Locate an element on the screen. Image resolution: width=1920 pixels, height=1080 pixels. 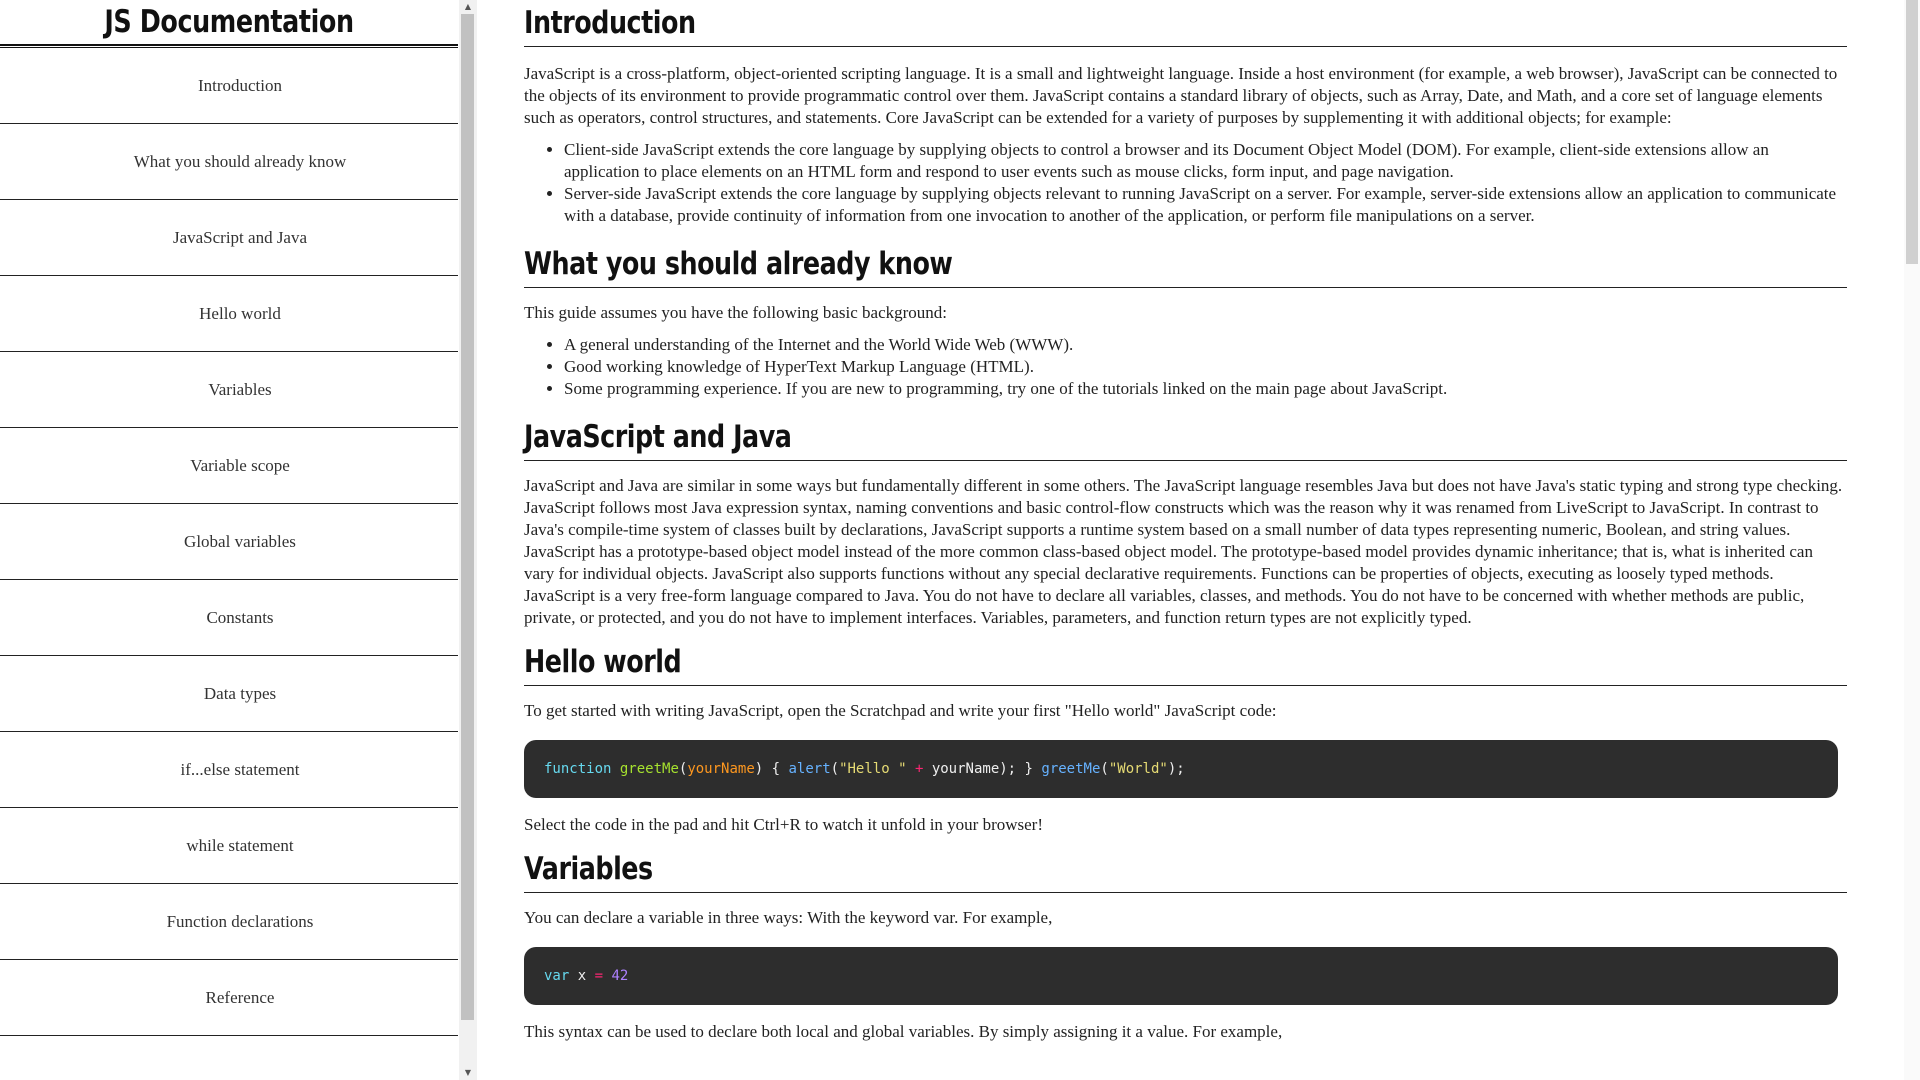
code-string: "Hello " is located at coordinates (873, 769).